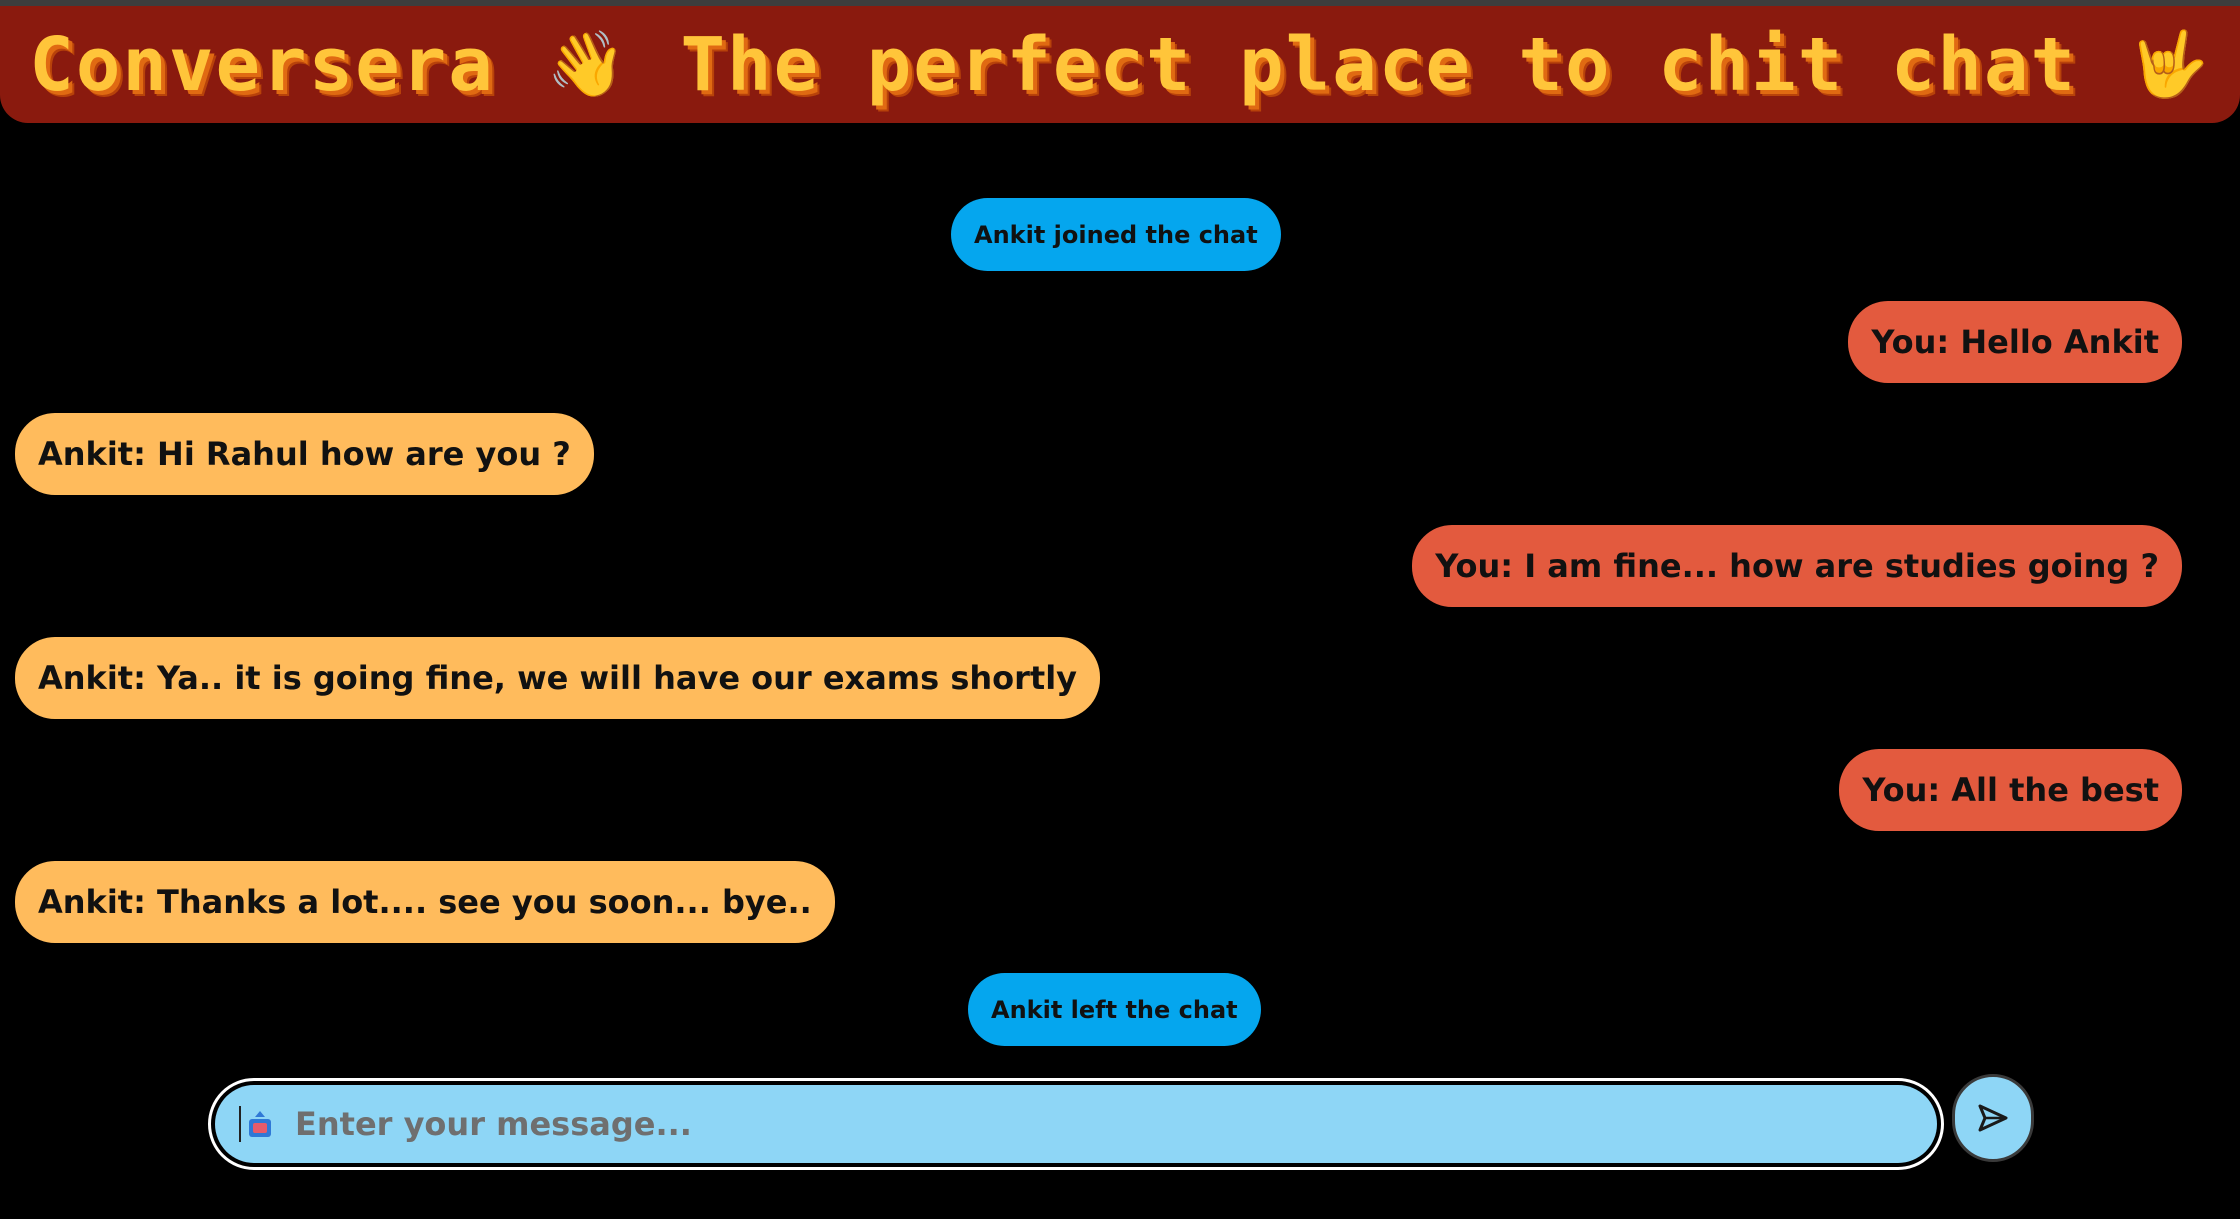  What do you see at coordinates (1114, 1009) in the screenshot?
I see `system-message: Ankit left the chat` at bounding box center [1114, 1009].